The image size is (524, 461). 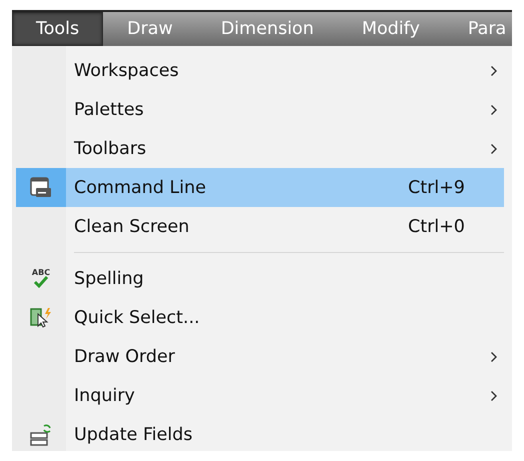 I want to click on menu-item: Draw Order, so click(x=260, y=356).